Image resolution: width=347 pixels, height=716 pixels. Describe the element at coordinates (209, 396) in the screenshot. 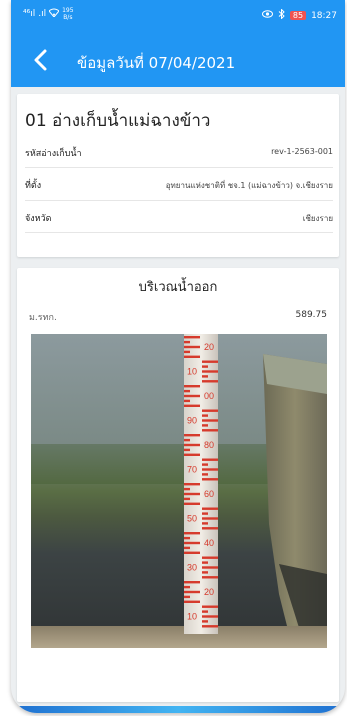

I see `gauge-label: 00` at that location.